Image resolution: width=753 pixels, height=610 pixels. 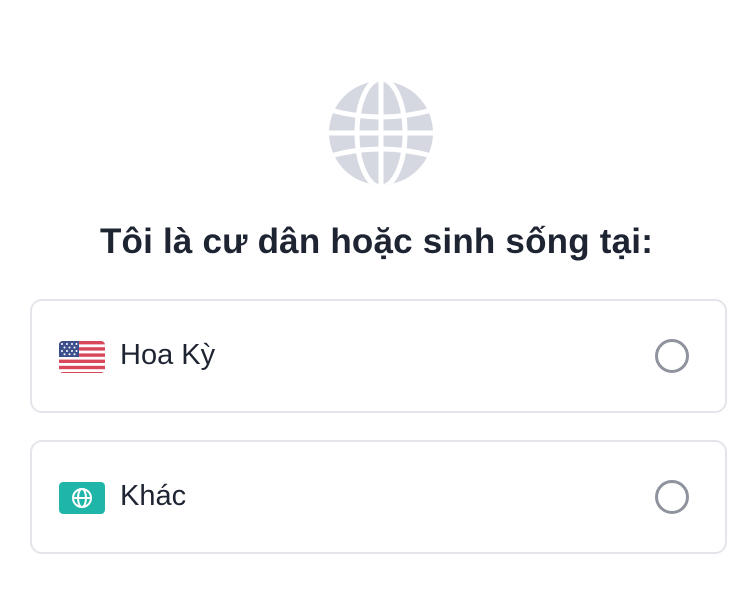 I want to click on radio-other, so click(x=672, y=497).